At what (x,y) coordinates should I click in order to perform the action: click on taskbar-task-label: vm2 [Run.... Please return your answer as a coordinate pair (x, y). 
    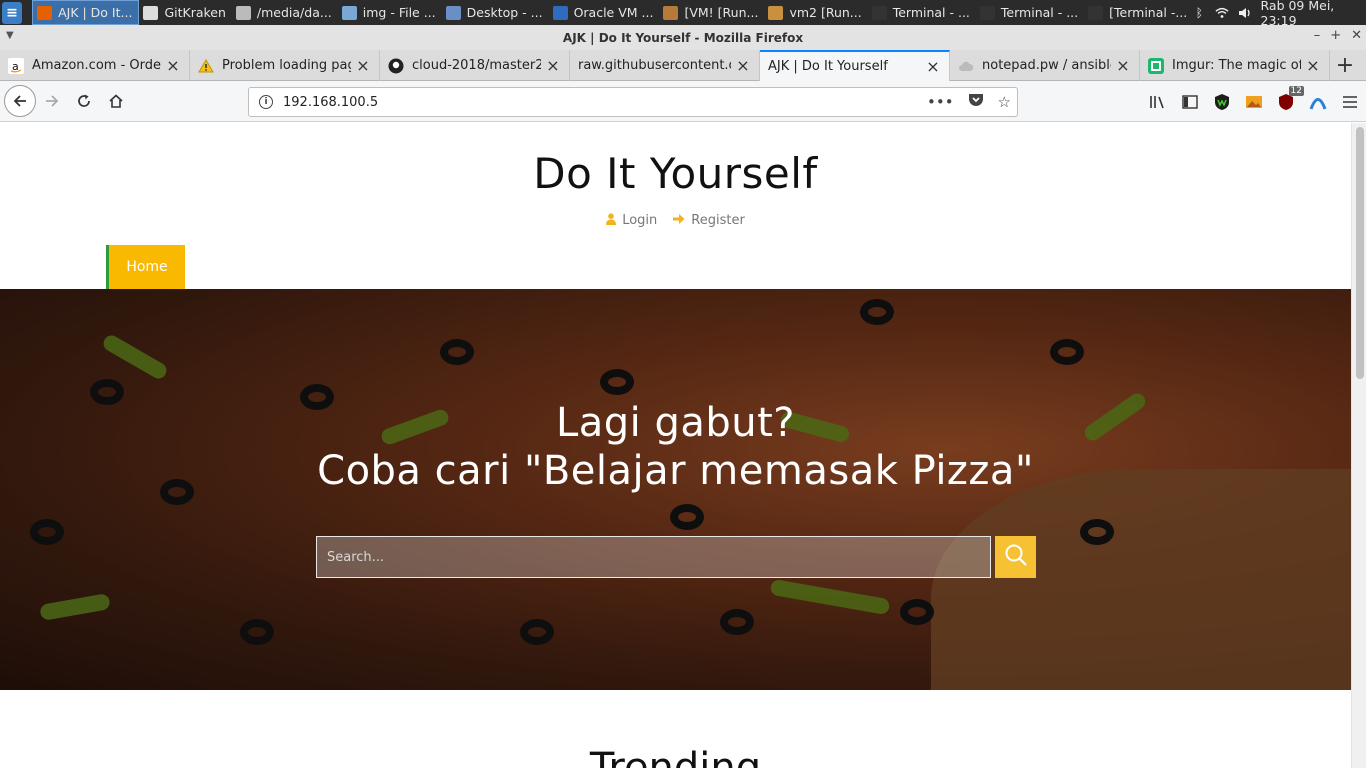
    Looking at the image, I should click on (825, 12).